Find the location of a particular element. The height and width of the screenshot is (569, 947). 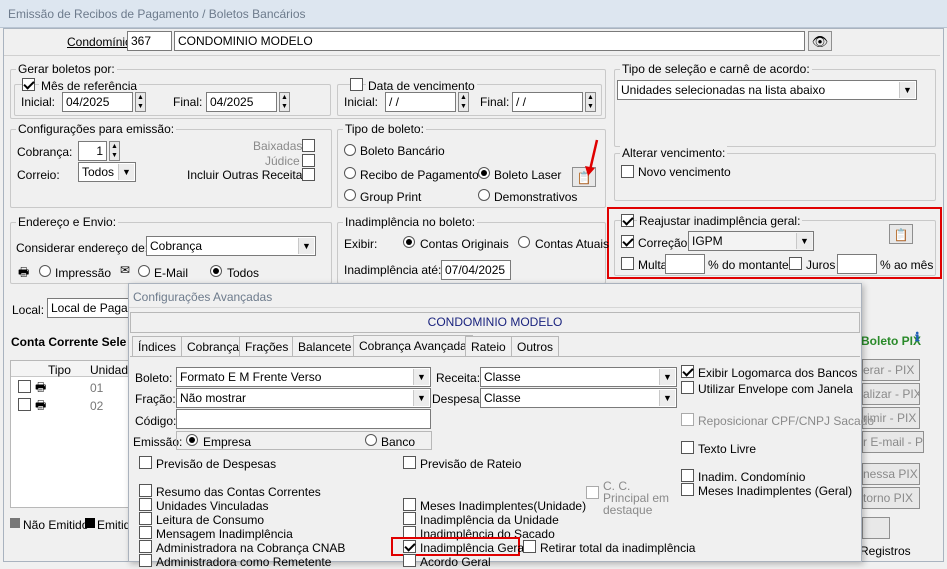

reajuste-config-button: 📋 is located at coordinates (901, 234).